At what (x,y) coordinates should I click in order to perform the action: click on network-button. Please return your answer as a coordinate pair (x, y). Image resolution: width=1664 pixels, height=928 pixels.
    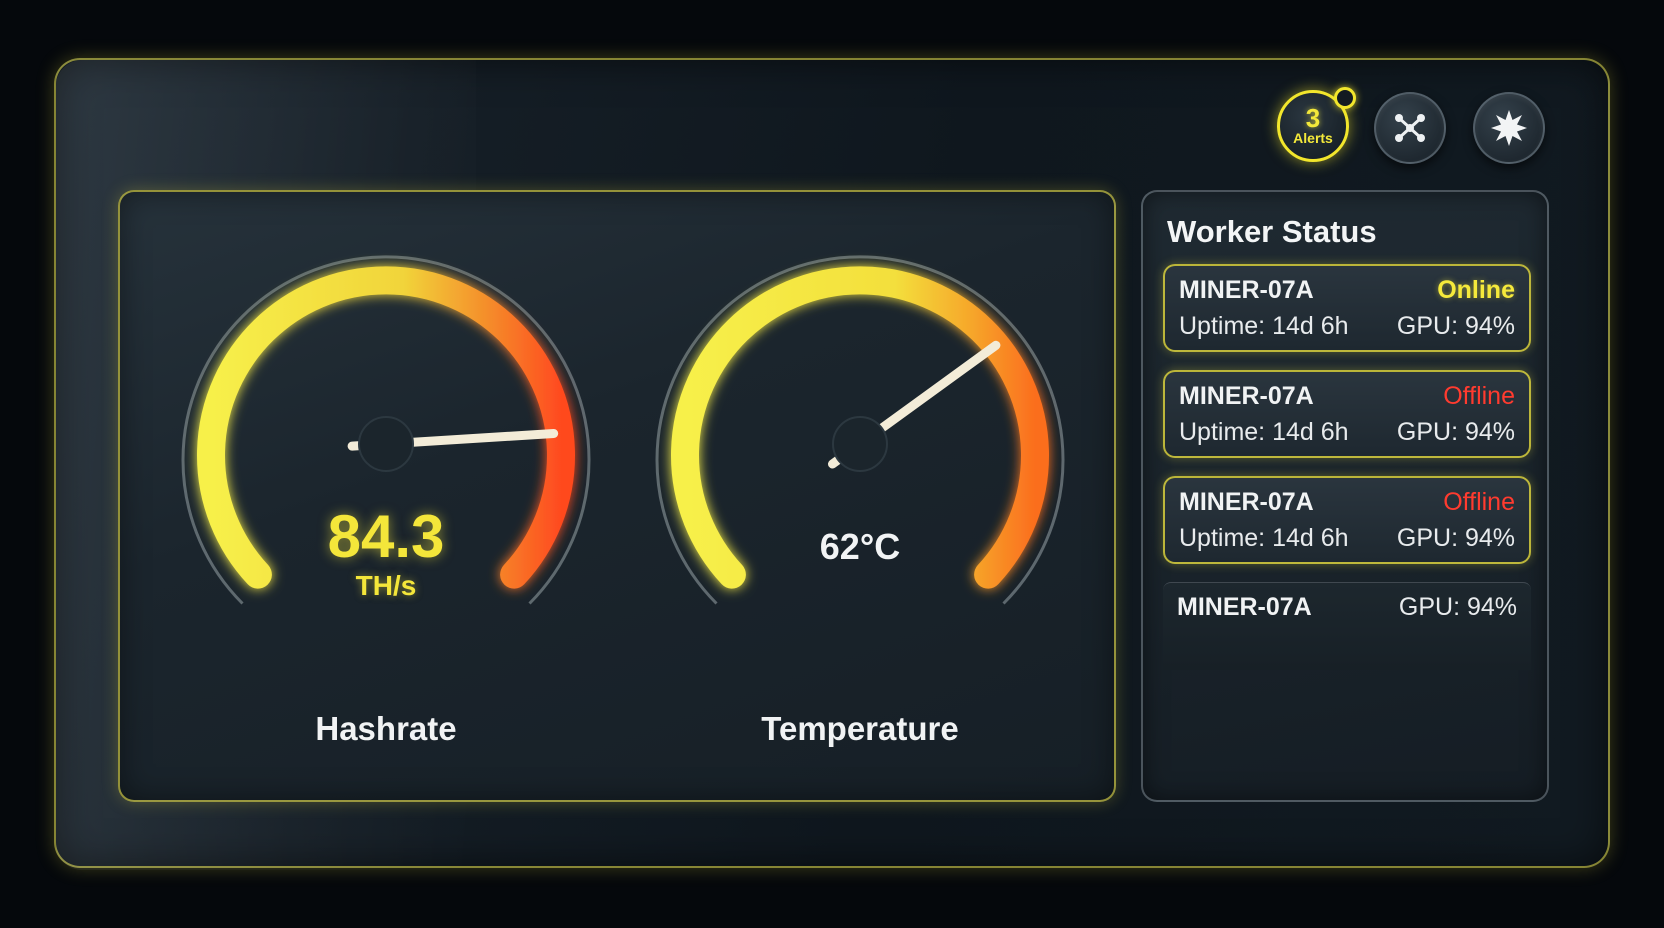
    Looking at the image, I should click on (1410, 128).